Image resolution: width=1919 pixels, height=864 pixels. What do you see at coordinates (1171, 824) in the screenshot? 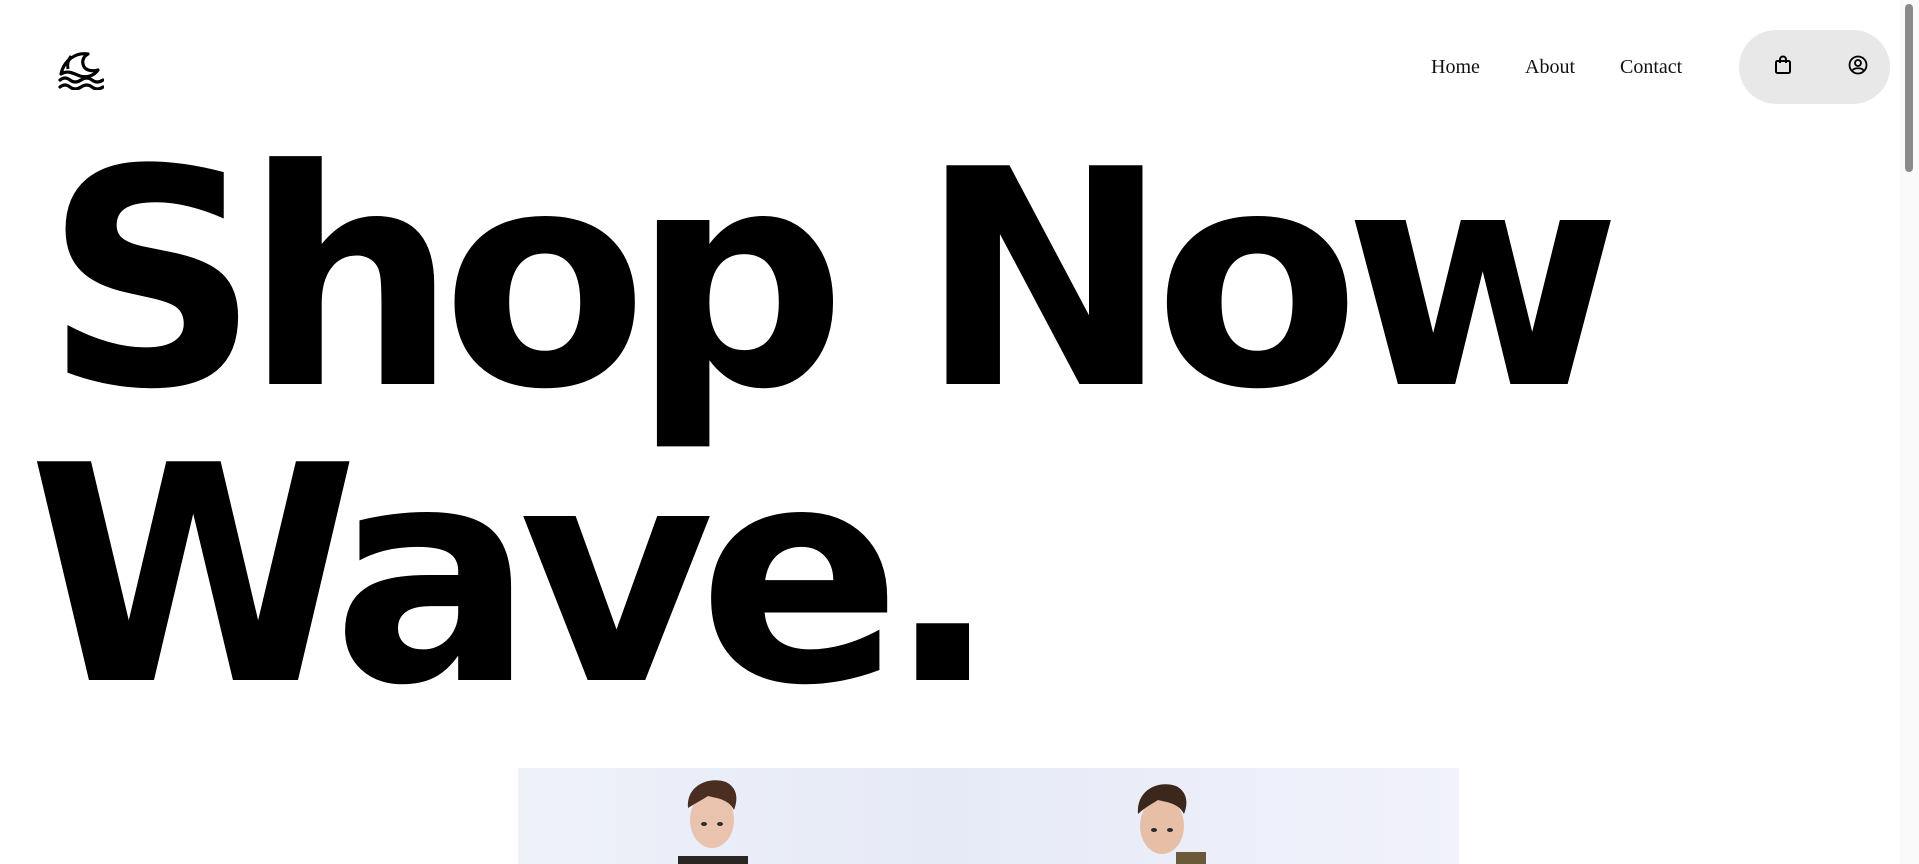
I see `model-right-figure` at bounding box center [1171, 824].